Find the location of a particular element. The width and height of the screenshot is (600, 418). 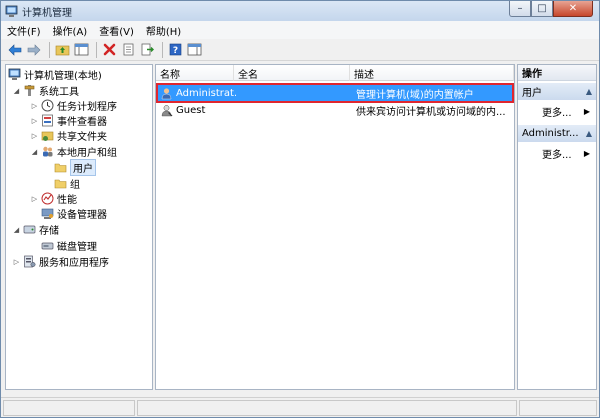

action-more-users: 更多... ▶ is located at coordinates (557, 111).